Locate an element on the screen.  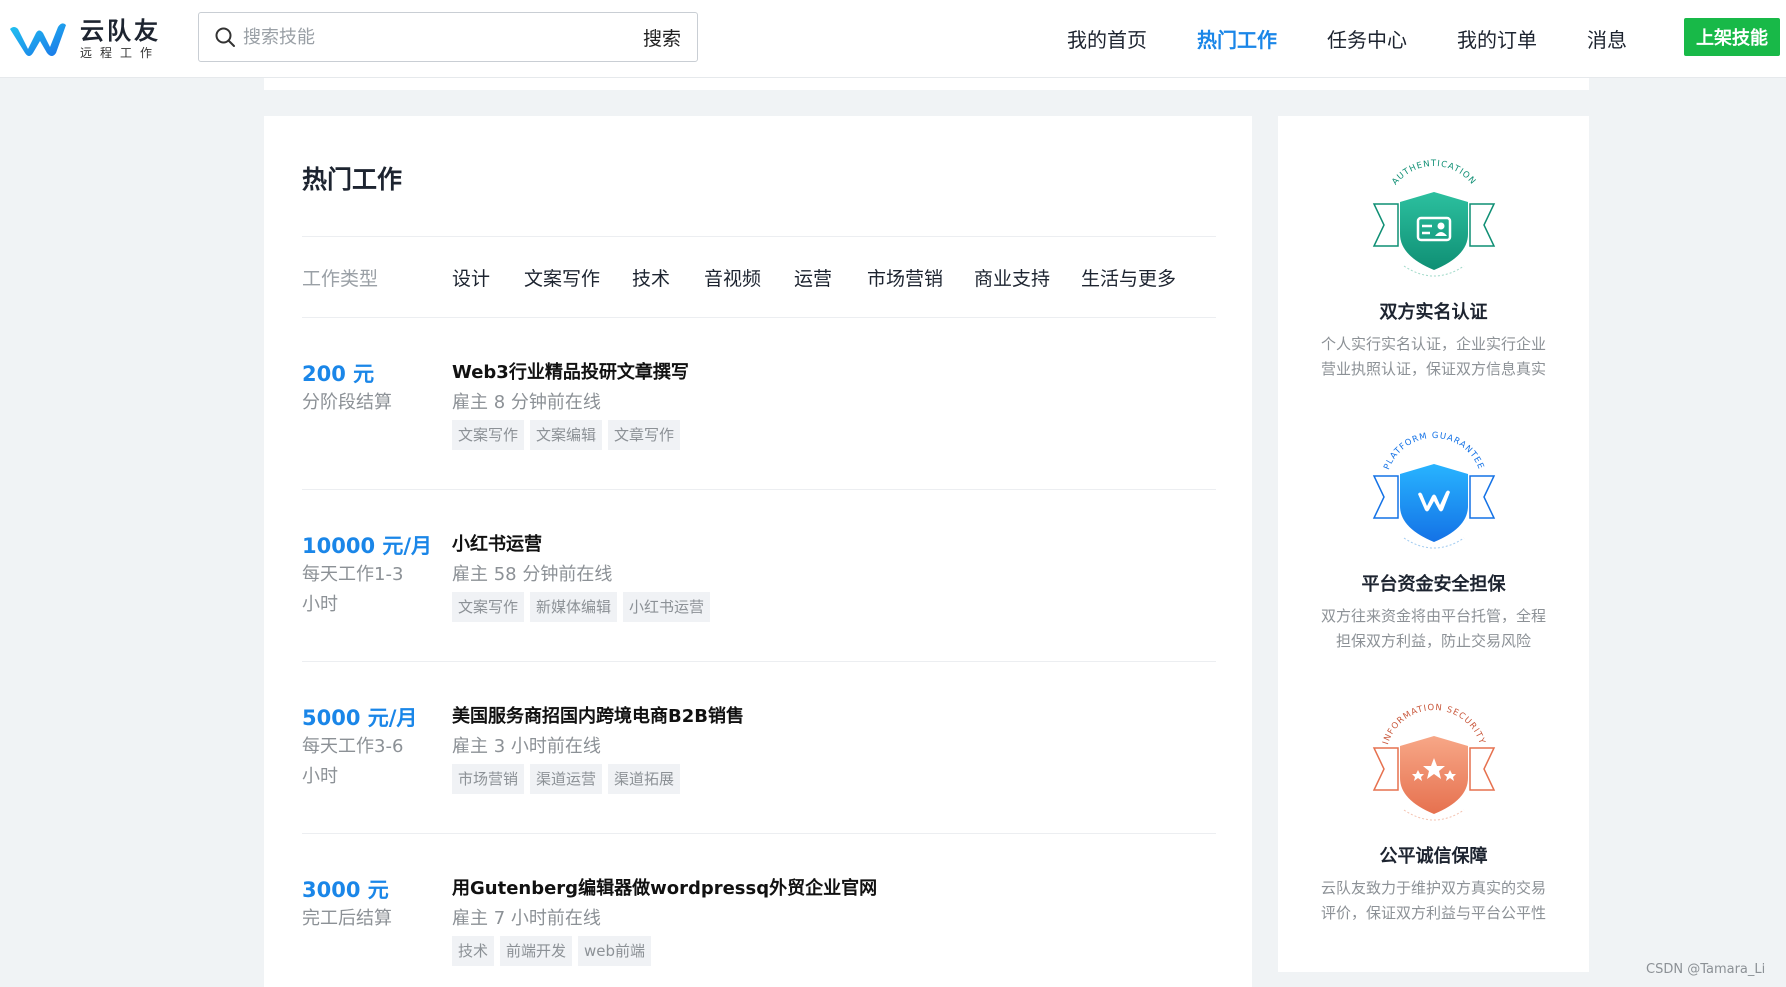
job-title: 小红书运营 is located at coordinates (497, 543).